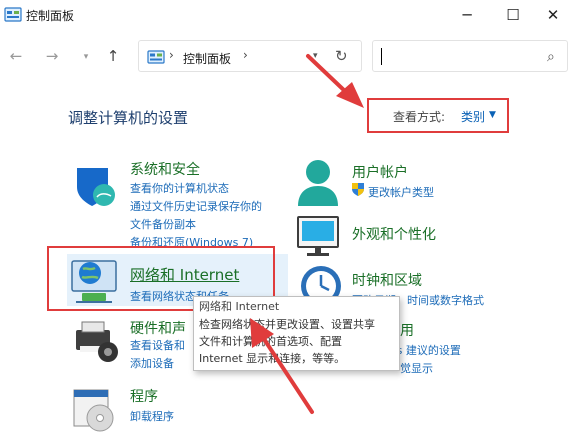 The image size is (576, 448). Describe the element at coordinates (128, 118) in the screenshot. I see `page-title: 调整计算机的设置` at that location.